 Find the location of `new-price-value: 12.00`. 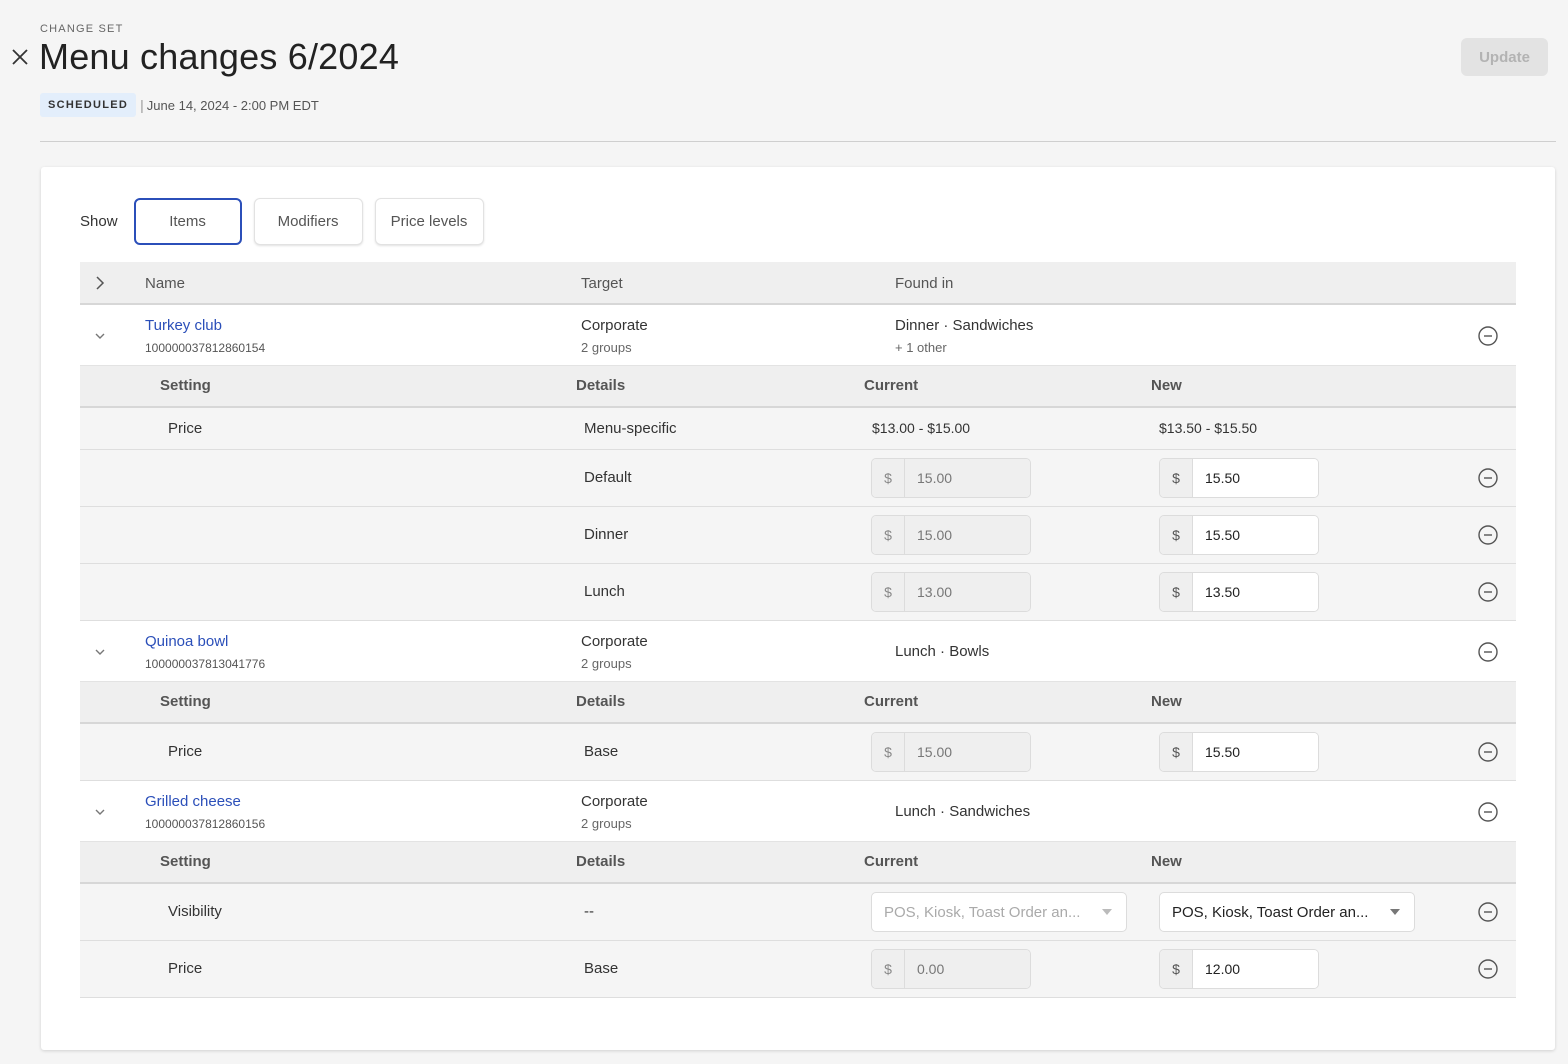

new-price-value: 12.00 is located at coordinates (1255, 969).